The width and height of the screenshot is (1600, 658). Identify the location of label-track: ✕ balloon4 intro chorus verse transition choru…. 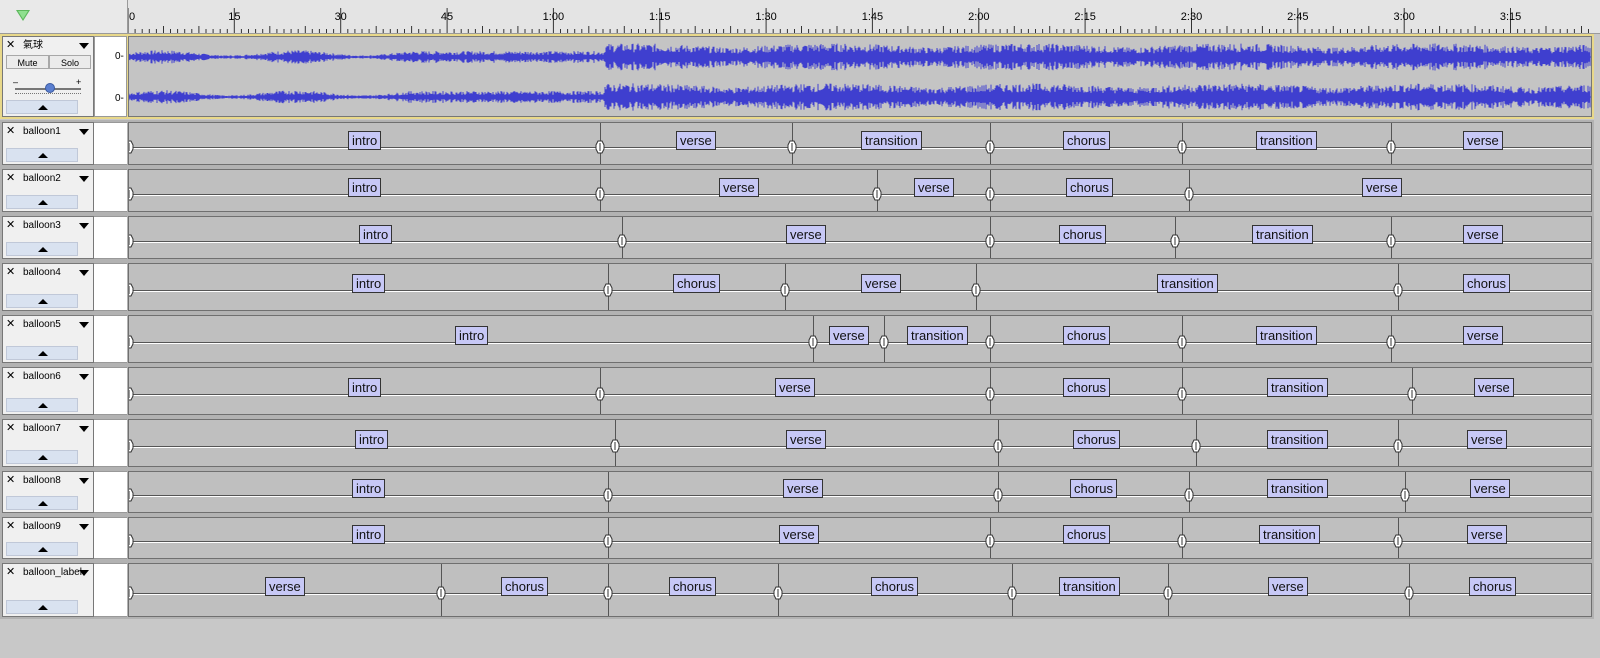
(800, 287).